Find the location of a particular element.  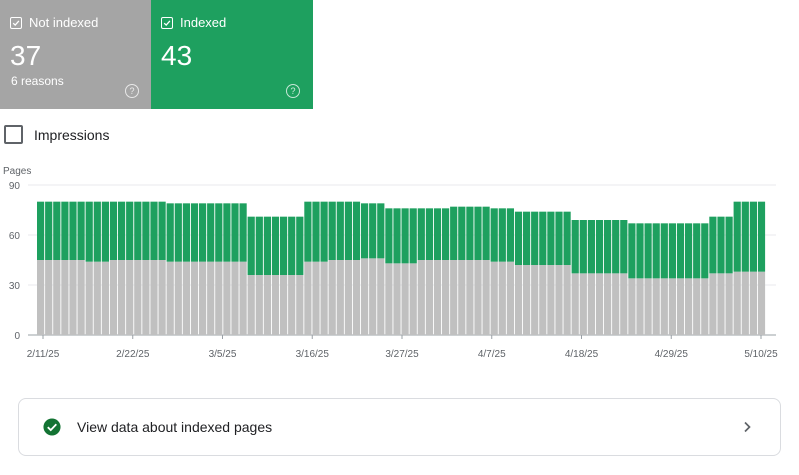

impressions-label: Impressions is located at coordinates (72, 134).